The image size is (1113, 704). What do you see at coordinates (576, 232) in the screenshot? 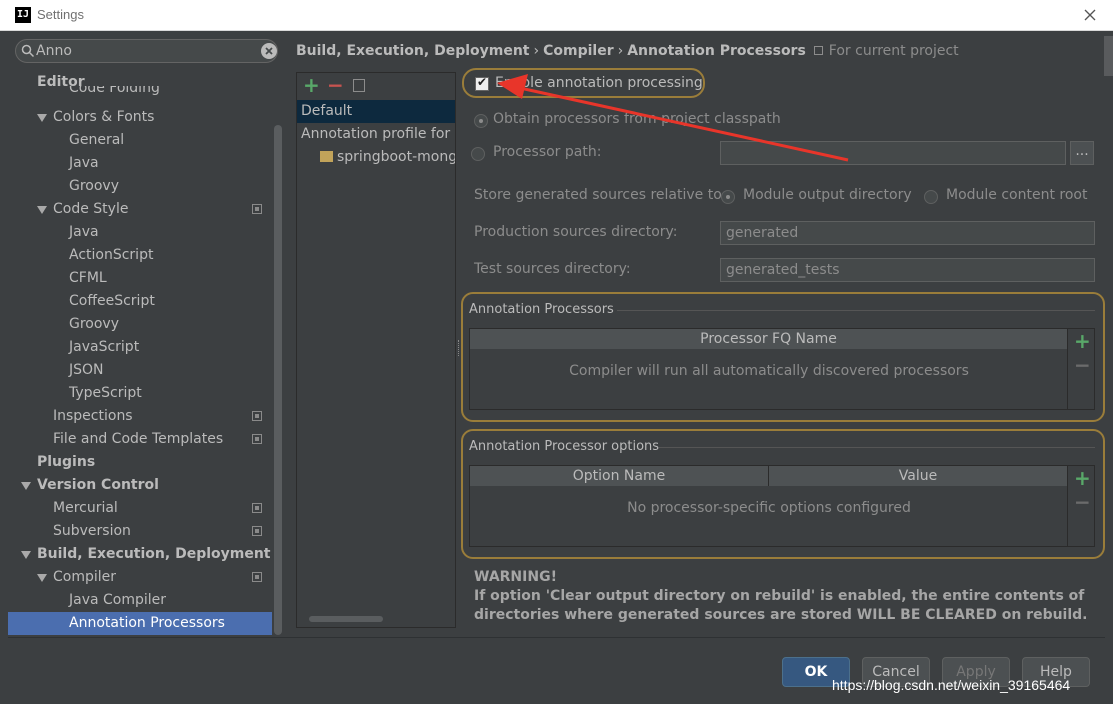
I see `prod-dir-label: Production sources directory:` at bounding box center [576, 232].